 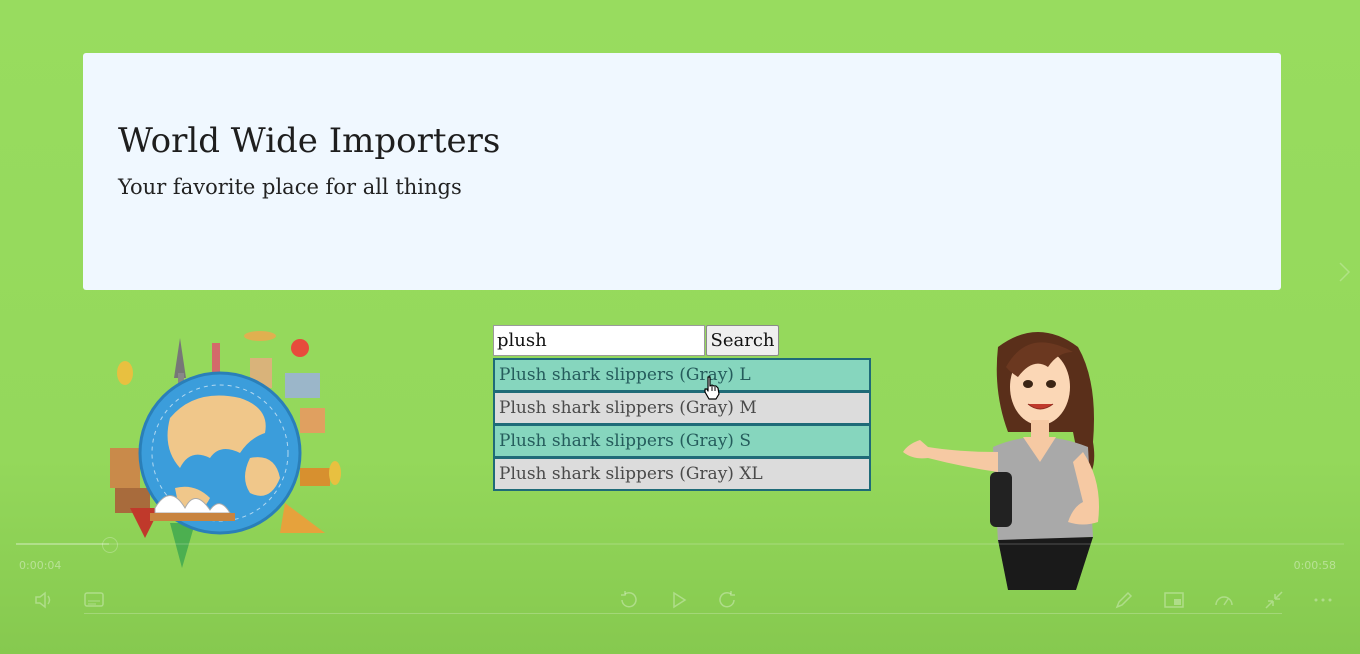 What do you see at coordinates (679, 600) in the screenshot?
I see `play-icon` at bounding box center [679, 600].